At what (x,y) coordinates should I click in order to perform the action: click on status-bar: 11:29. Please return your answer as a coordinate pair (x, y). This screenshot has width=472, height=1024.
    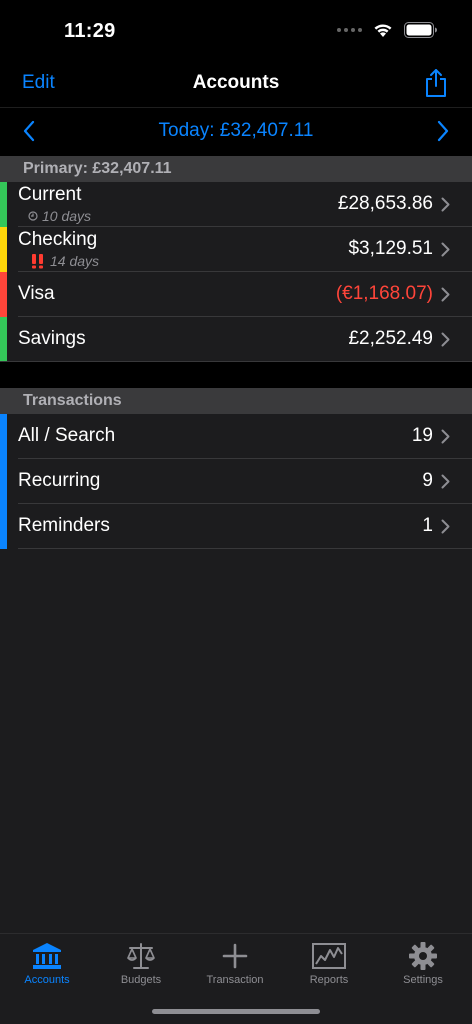
    Looking at the image, I should click on (236, 31).